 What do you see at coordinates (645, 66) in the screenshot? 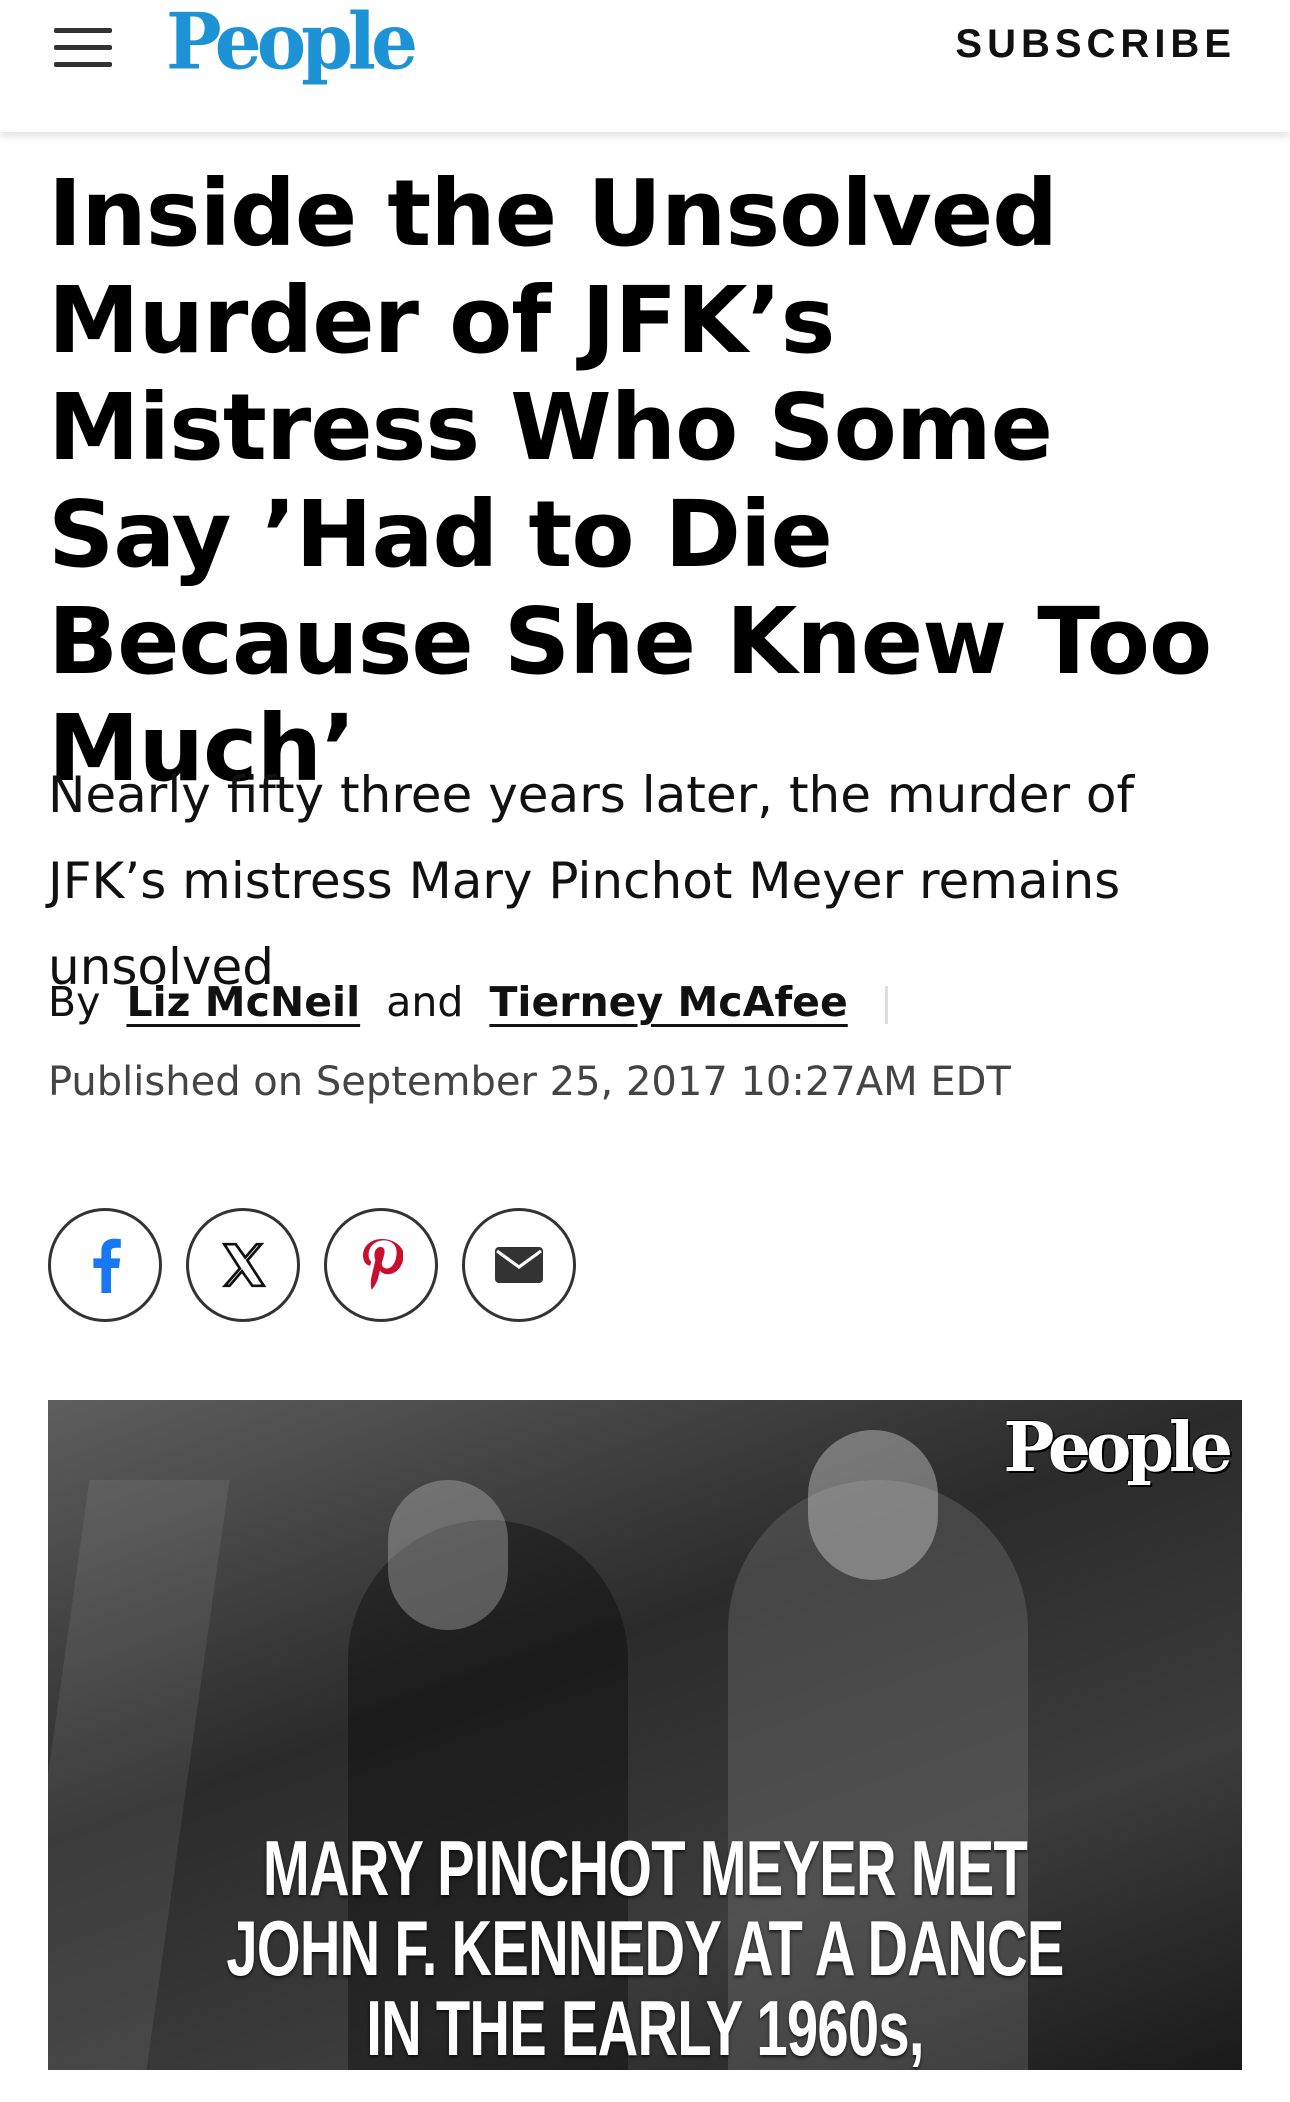
I see `site-header: People SUBSCRIBE` at bounding box center [645, 66].